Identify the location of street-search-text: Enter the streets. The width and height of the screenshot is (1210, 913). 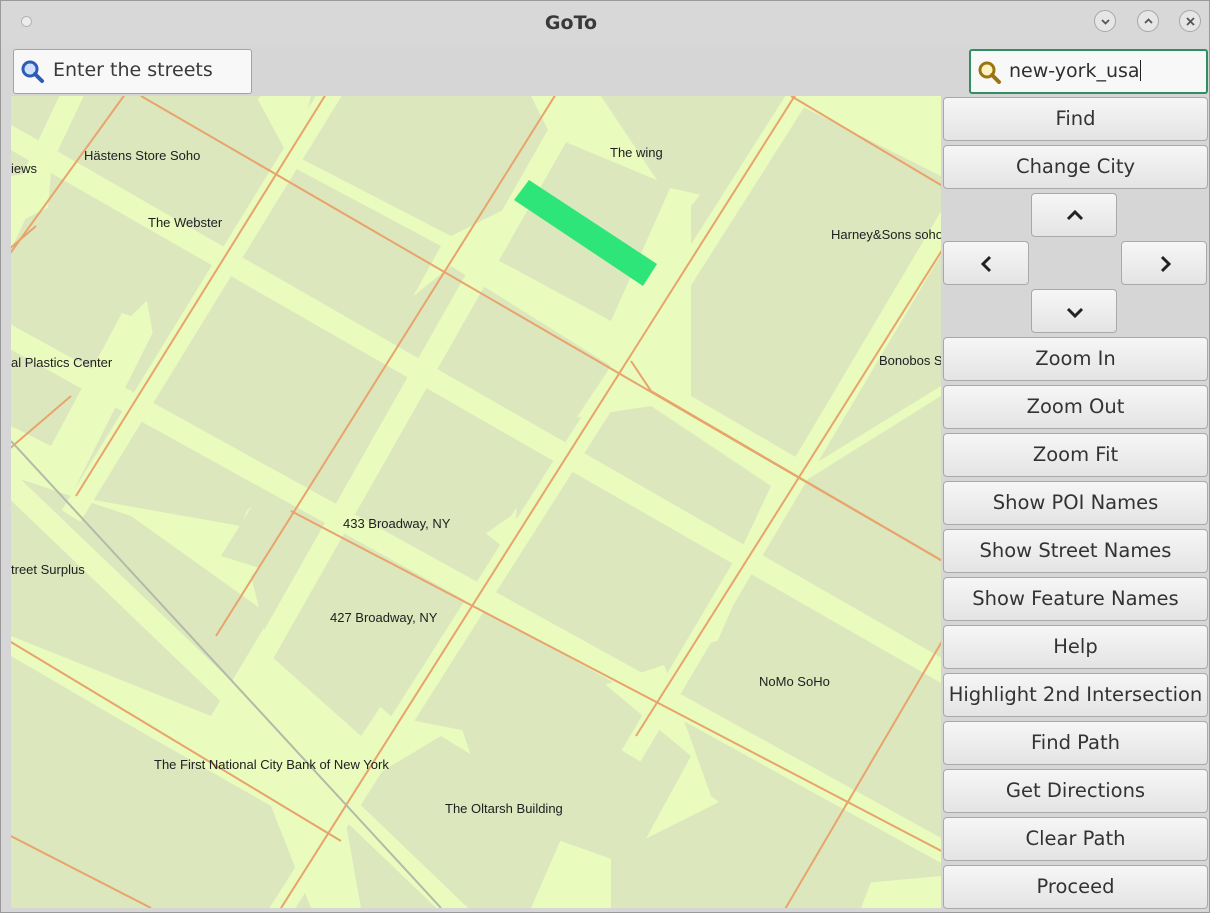
(133, 70).